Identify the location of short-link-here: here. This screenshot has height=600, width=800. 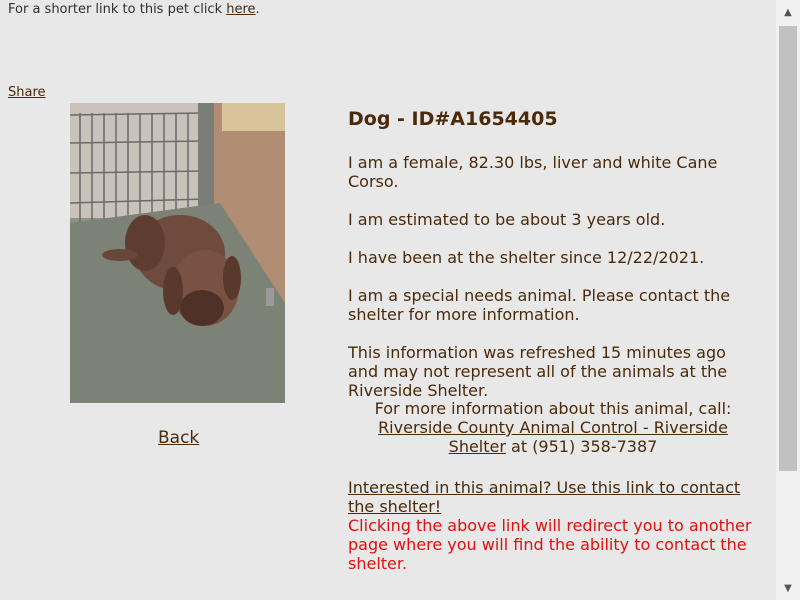
(240, 9).